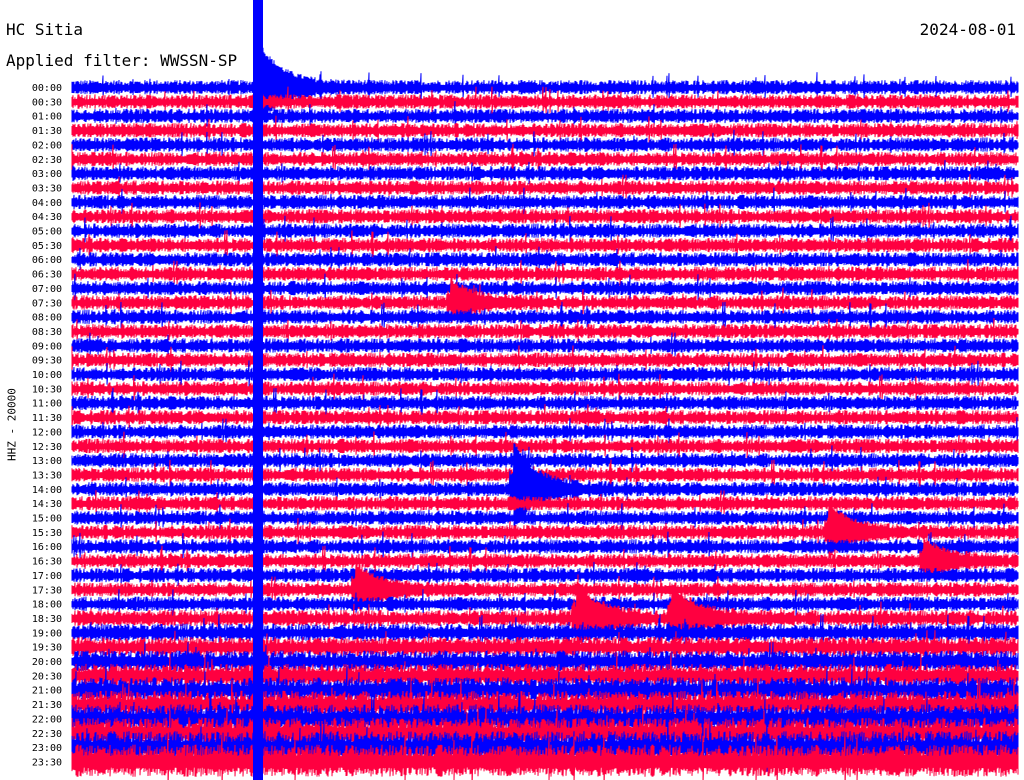 The height and width of the screenshot is (780, 1024). What do you see at coordinates (47, 748) in the screenshot?
I see `tick-label: 23:00` at bounding box center [47, 748].